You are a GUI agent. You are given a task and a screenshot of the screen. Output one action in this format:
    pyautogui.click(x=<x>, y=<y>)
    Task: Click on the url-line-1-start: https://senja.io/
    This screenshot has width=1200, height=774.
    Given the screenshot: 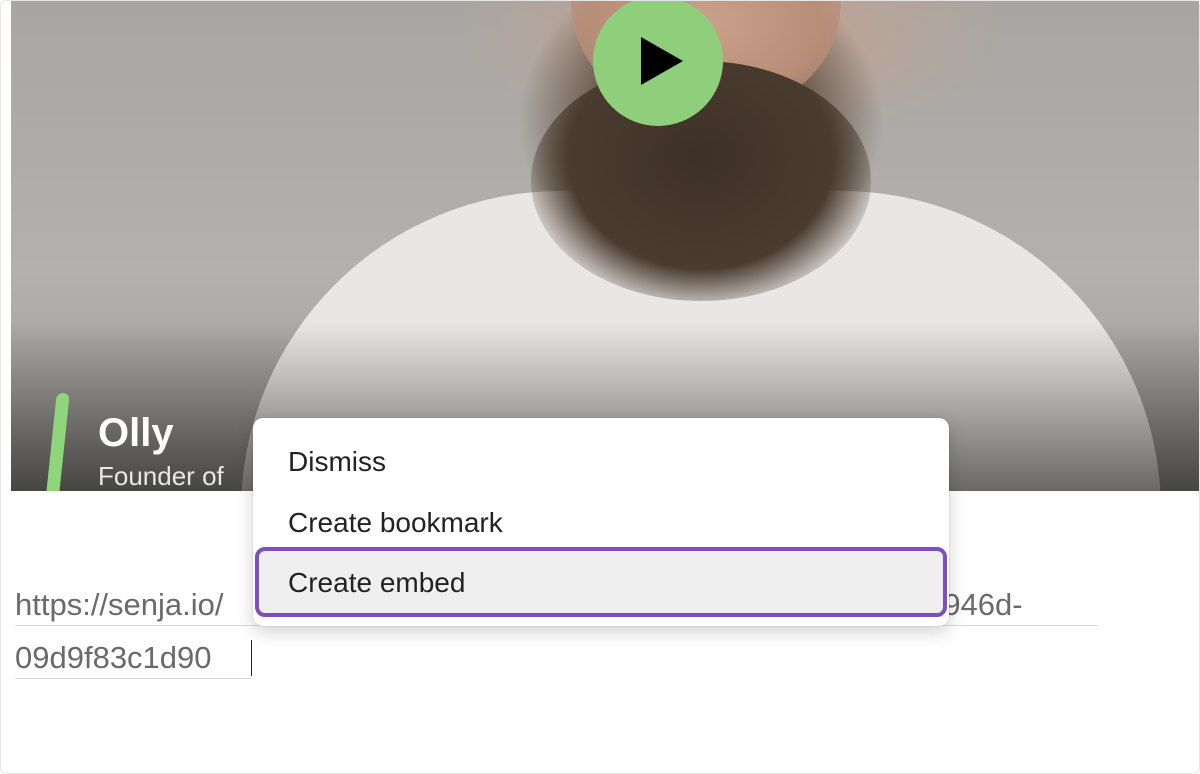 What is the action you would take?
    pyautogui.click(x=119, y=604)
    